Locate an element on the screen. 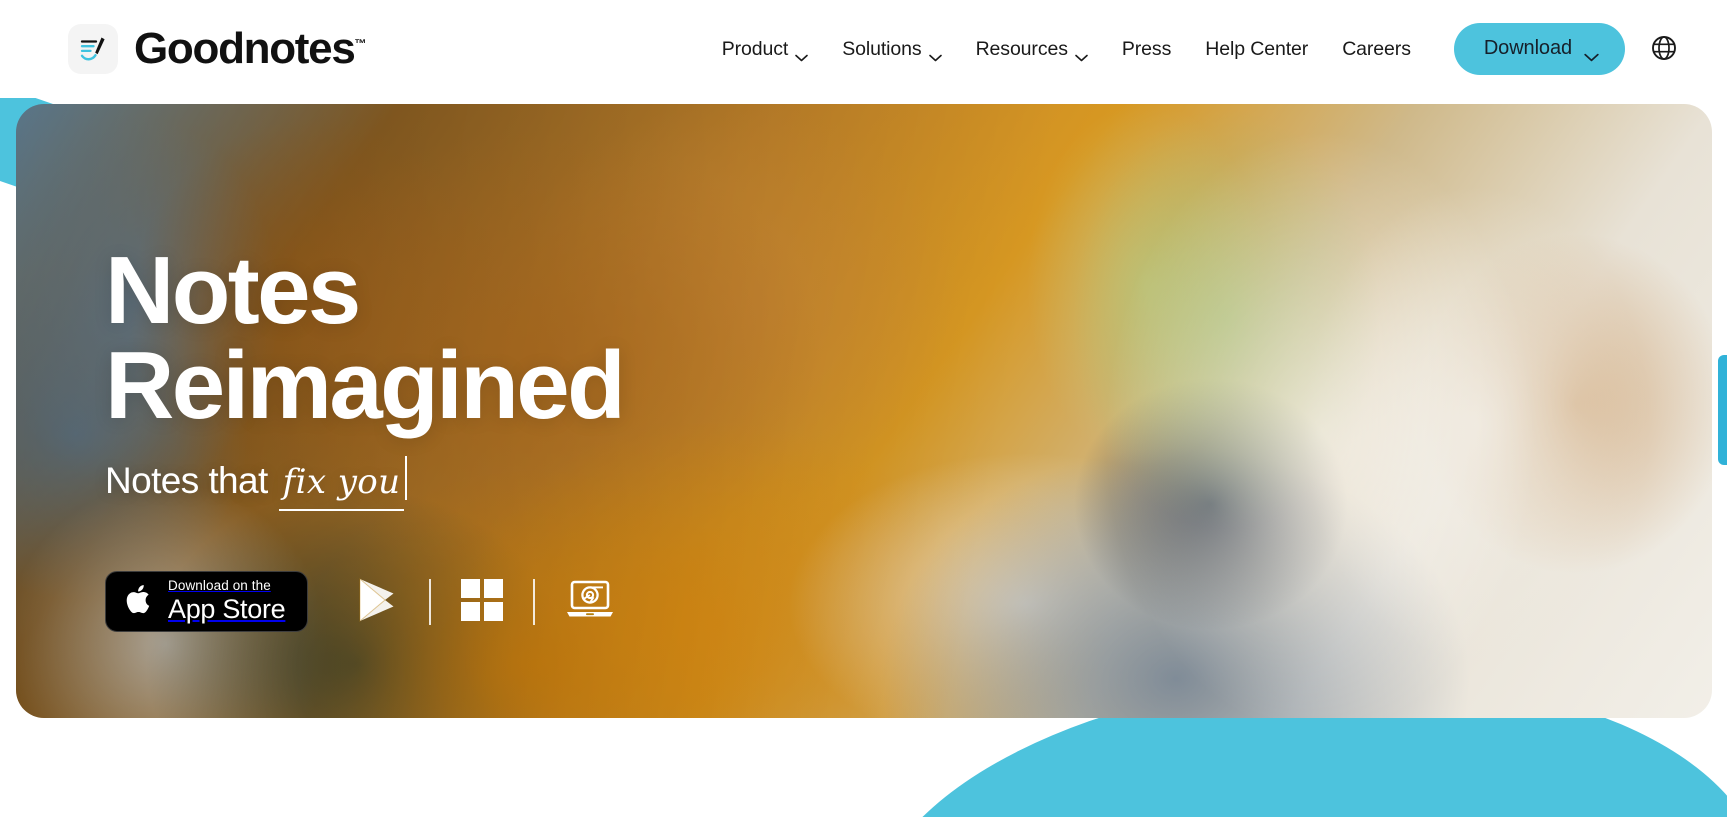 Image resolution: width=1727 pixels, height=817 pixels. hero-subtitle-prefix: Notes that is located at coordinates (186, 481).